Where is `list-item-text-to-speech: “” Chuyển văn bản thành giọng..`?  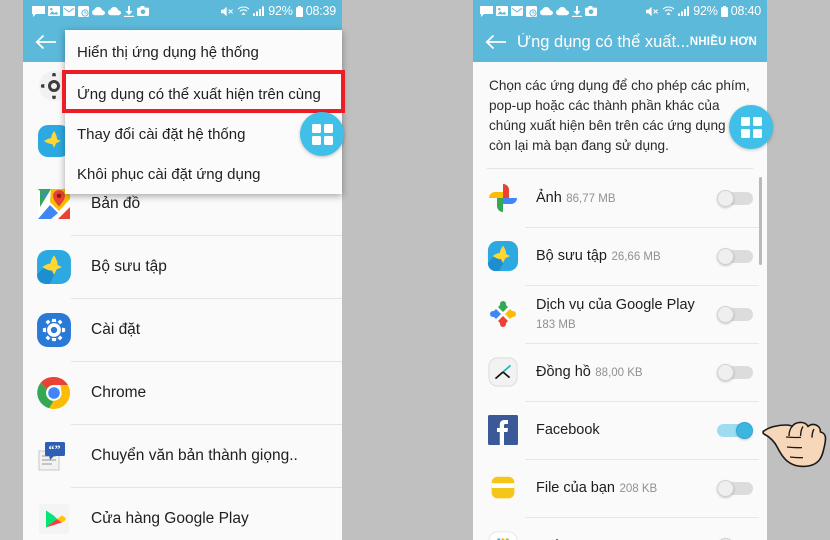
list-item-text-to-speech: “” Chuyển văn bản thành giọng.. is located at coordinates (182, 455).